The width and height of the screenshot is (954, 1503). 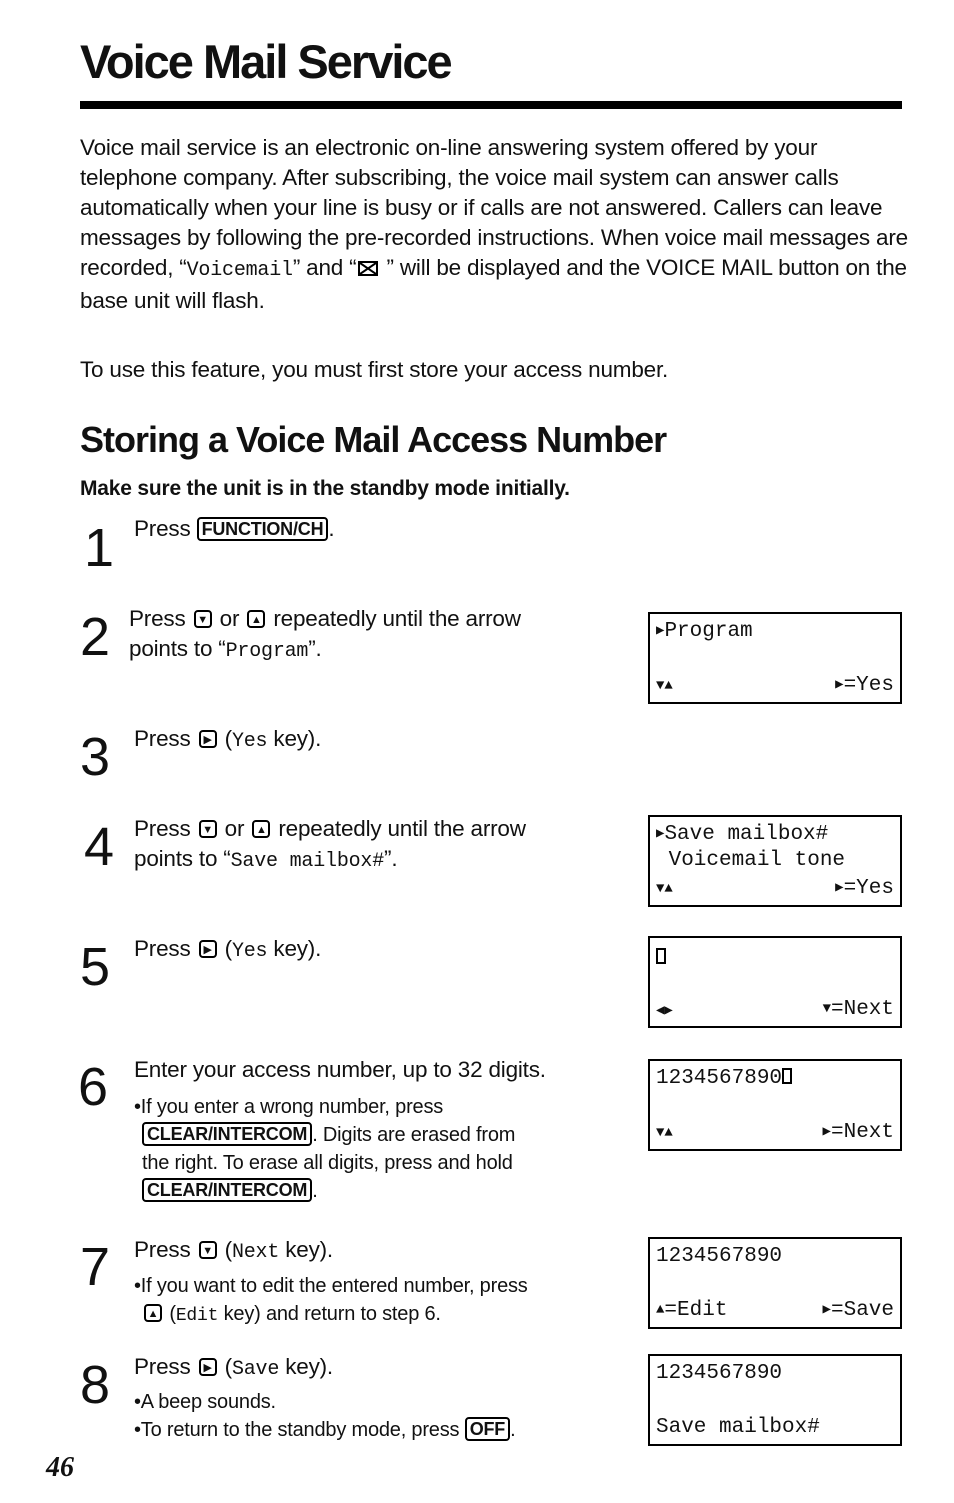 What do you see at coordinates (93, 1087) in the screenshot?
I see `step-number: 6` at bounding box center [93, 1087].